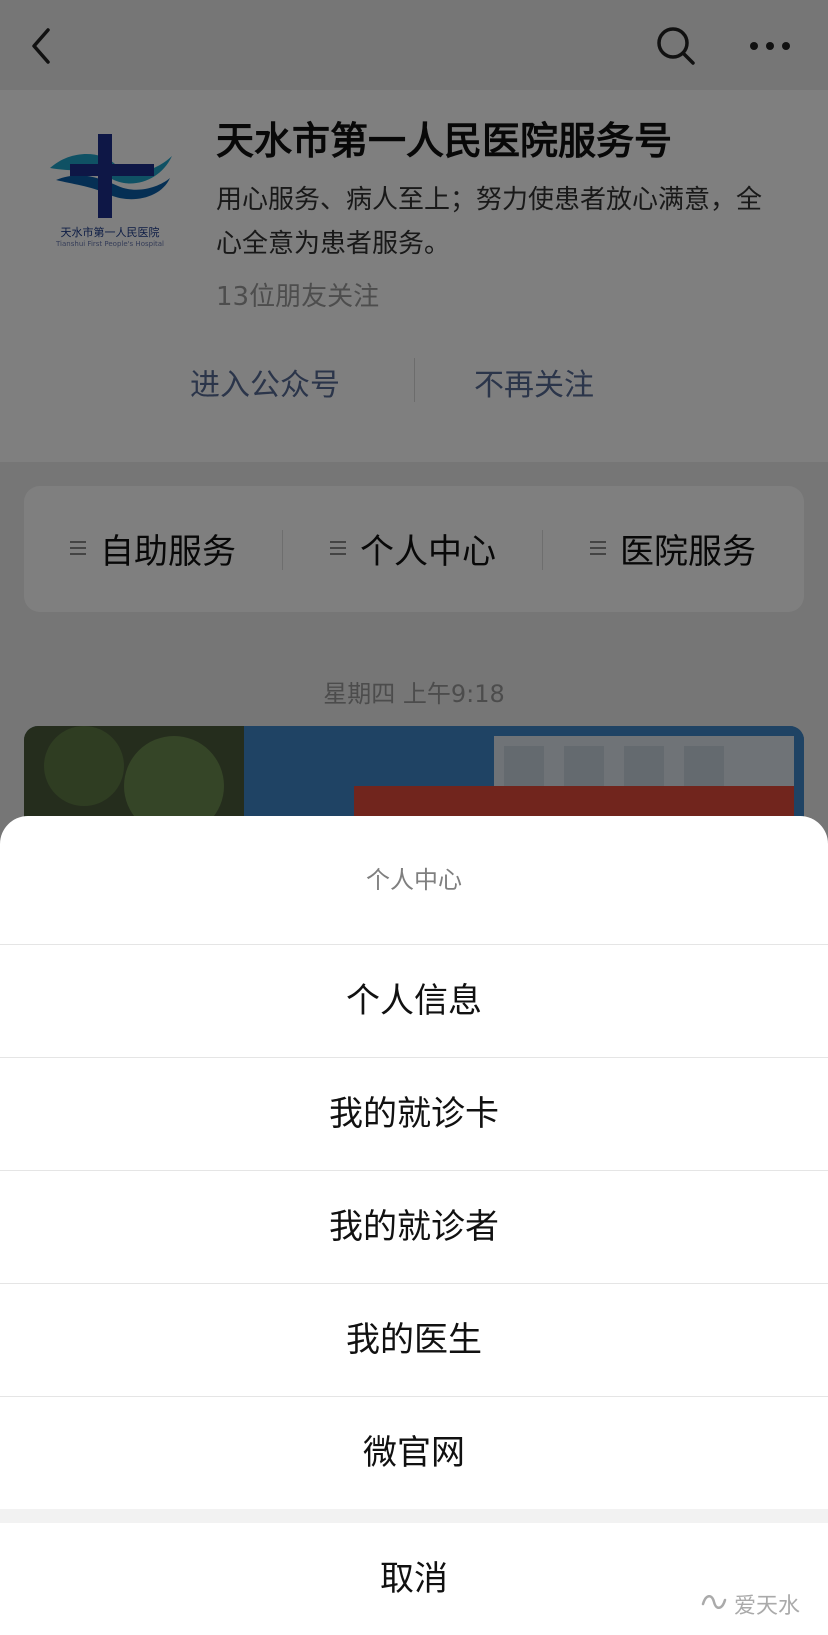 The image size is (828, 1635). I want to click on sheet-option-my-doctor: 我的医生, so click(414, 1339).